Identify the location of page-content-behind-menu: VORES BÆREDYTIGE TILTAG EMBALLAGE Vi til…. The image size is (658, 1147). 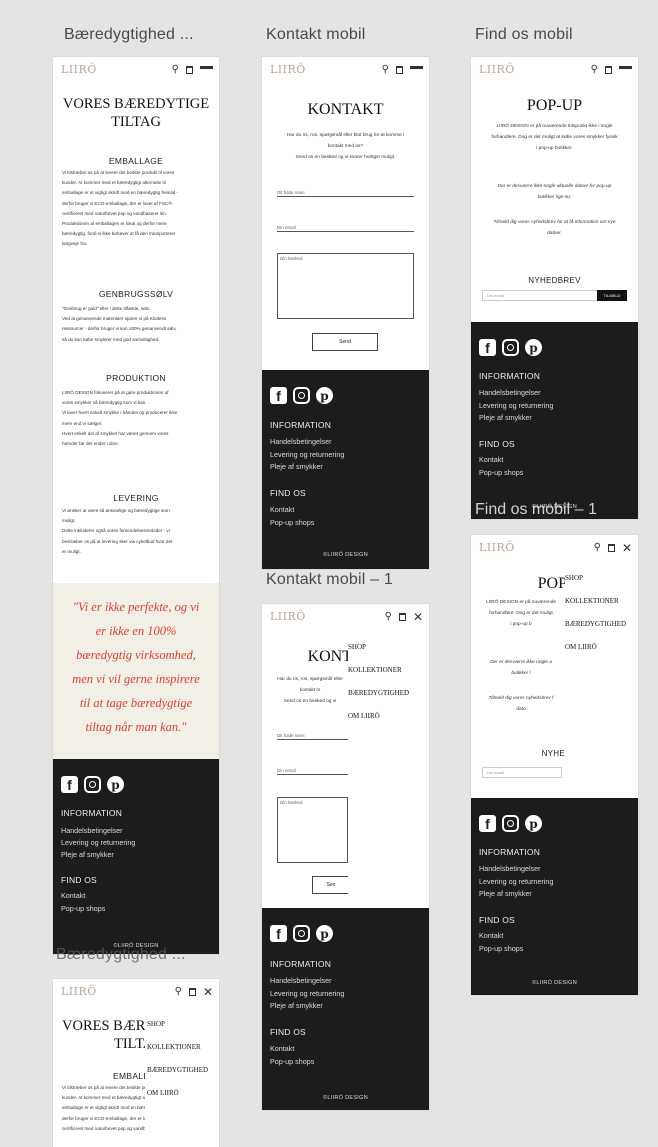
(99, 1063).